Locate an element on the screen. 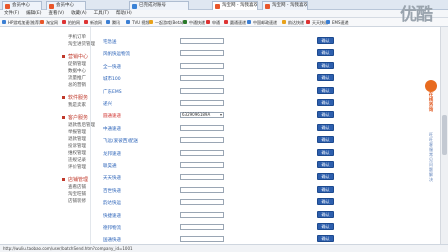 This screenshot has width=448, height=252. sidebar-section-title: 店铺管理 is located at coordinates (75, 179).